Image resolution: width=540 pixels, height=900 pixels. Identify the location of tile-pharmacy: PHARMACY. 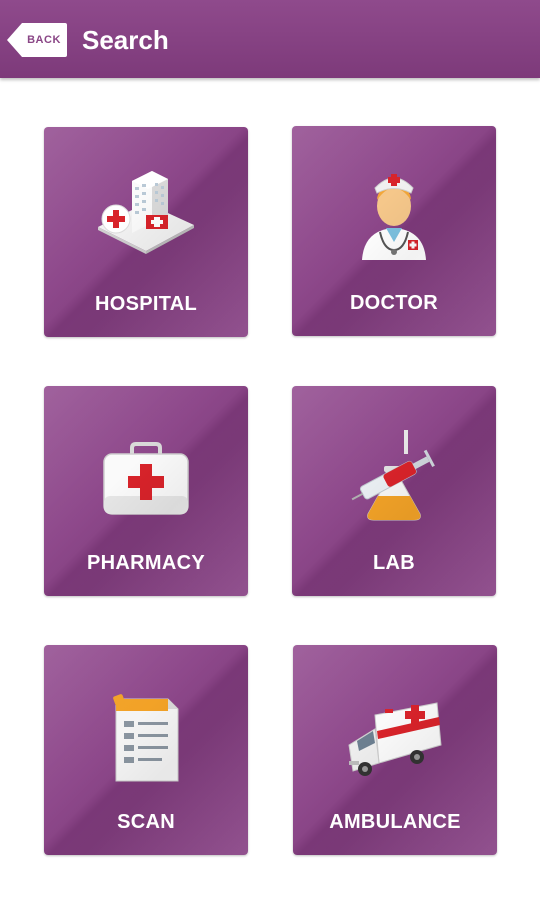
(146, 491).